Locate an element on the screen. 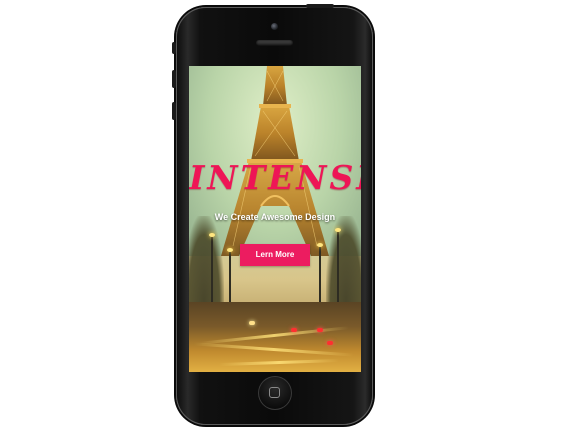 The width and height of the screenshot is (577, 433). volume-up-button is located at coordinates (174, 79).